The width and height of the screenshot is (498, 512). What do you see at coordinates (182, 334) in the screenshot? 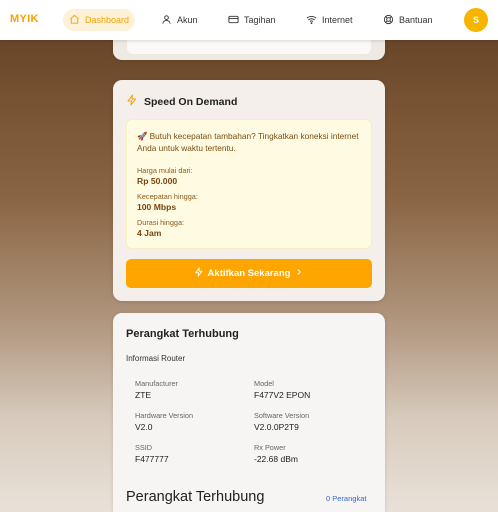
I see `devices-card-title: Perangkat Terhubung` at bounding box center [182, 334].